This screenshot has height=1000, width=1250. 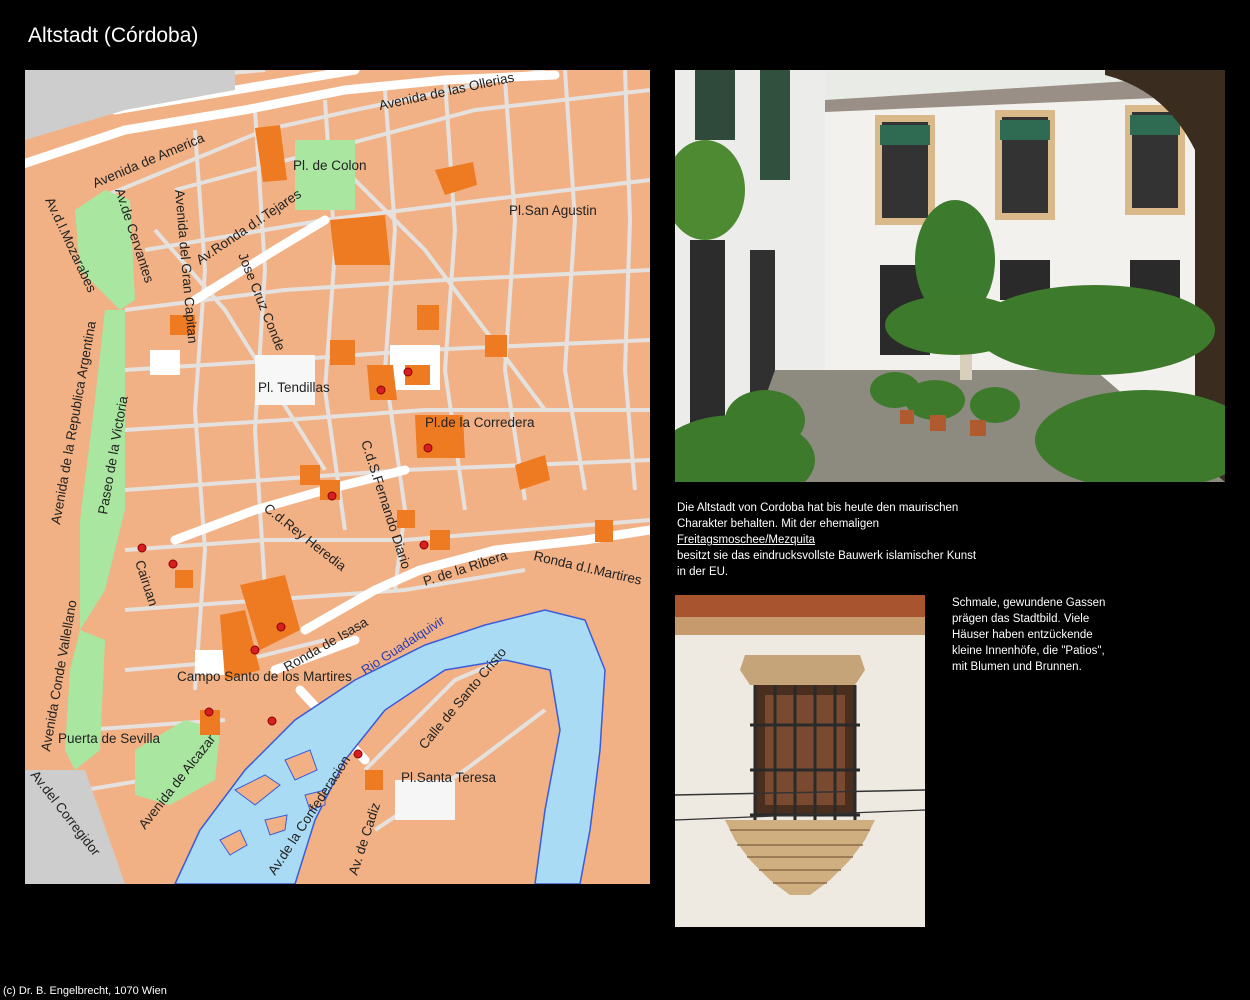 What do you see at coordinates (778, 524) in the screenshot?
I see `caption1-line: Charakter behalten. Mit der ehemaligen` at bounding box center [778, 524].